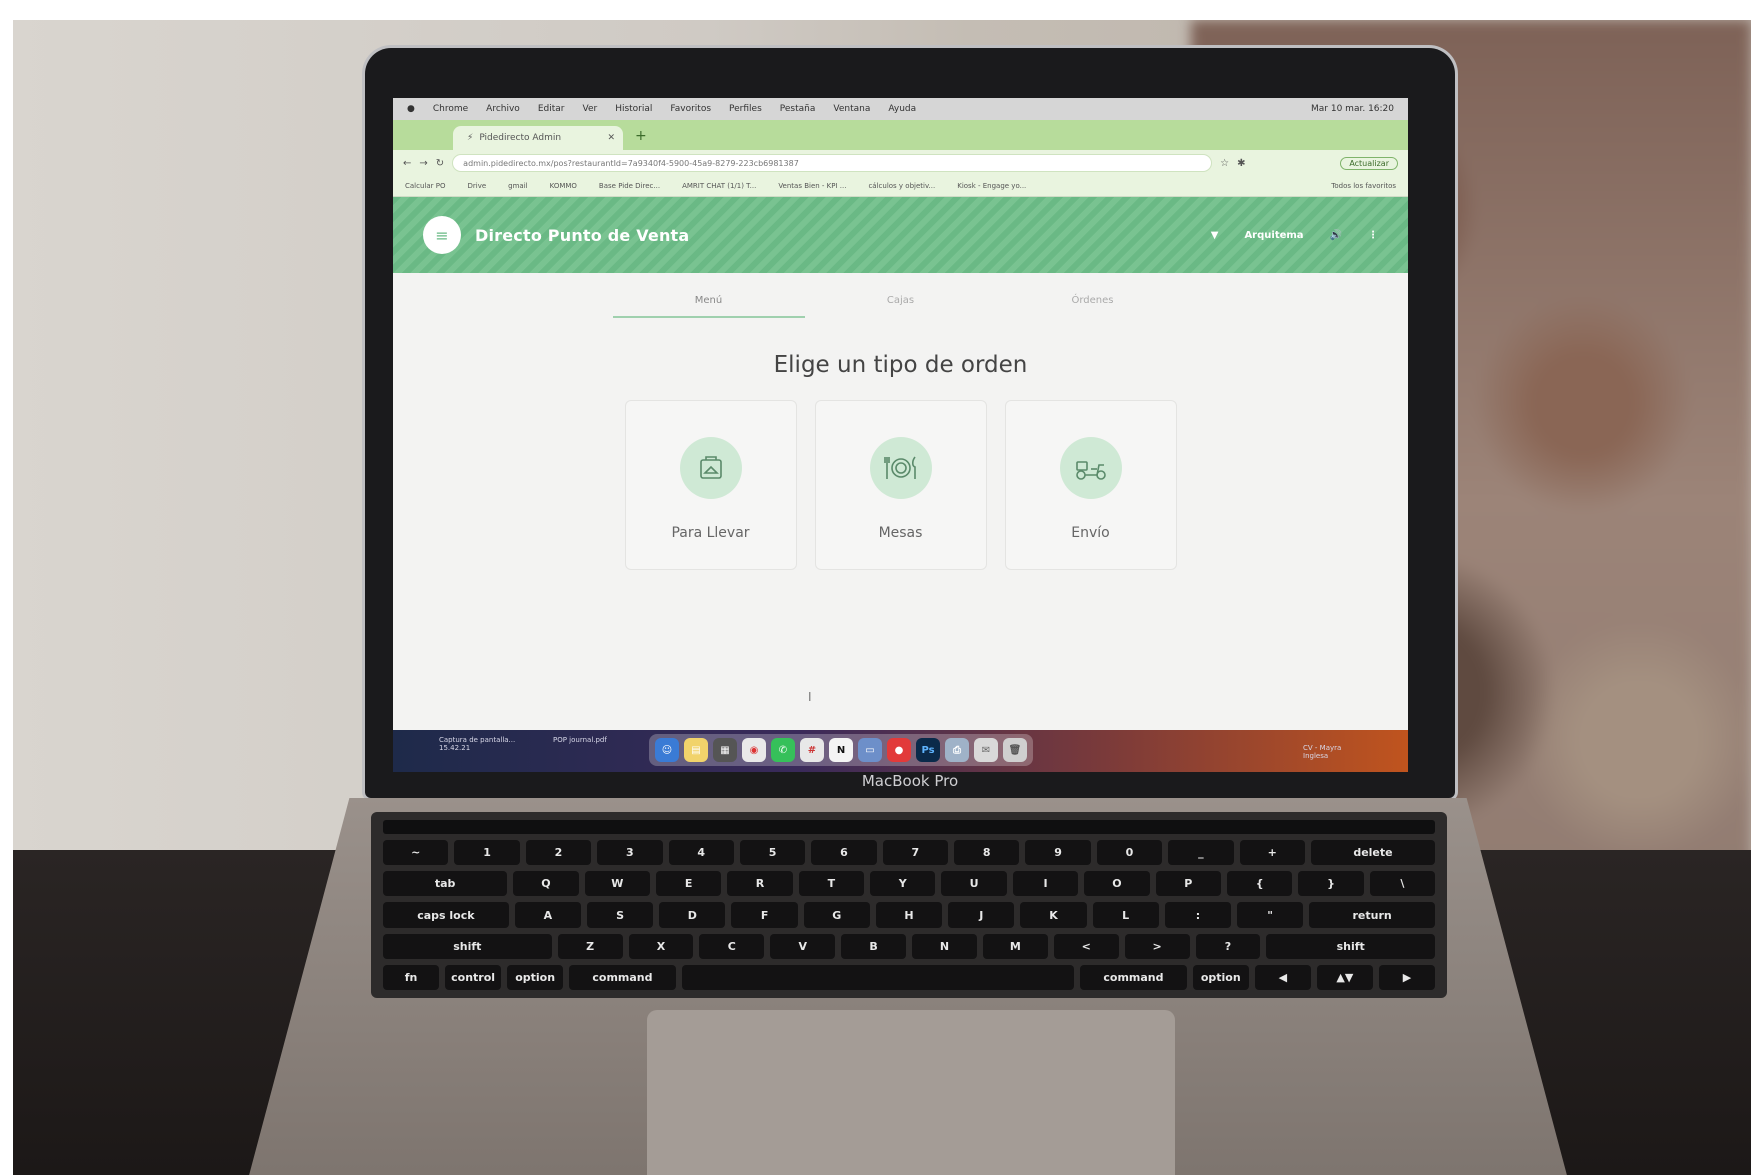 The height and width of the screenshot is (1175, 1751). I want to click on user-name: Arquitema, so click(1273, 235).